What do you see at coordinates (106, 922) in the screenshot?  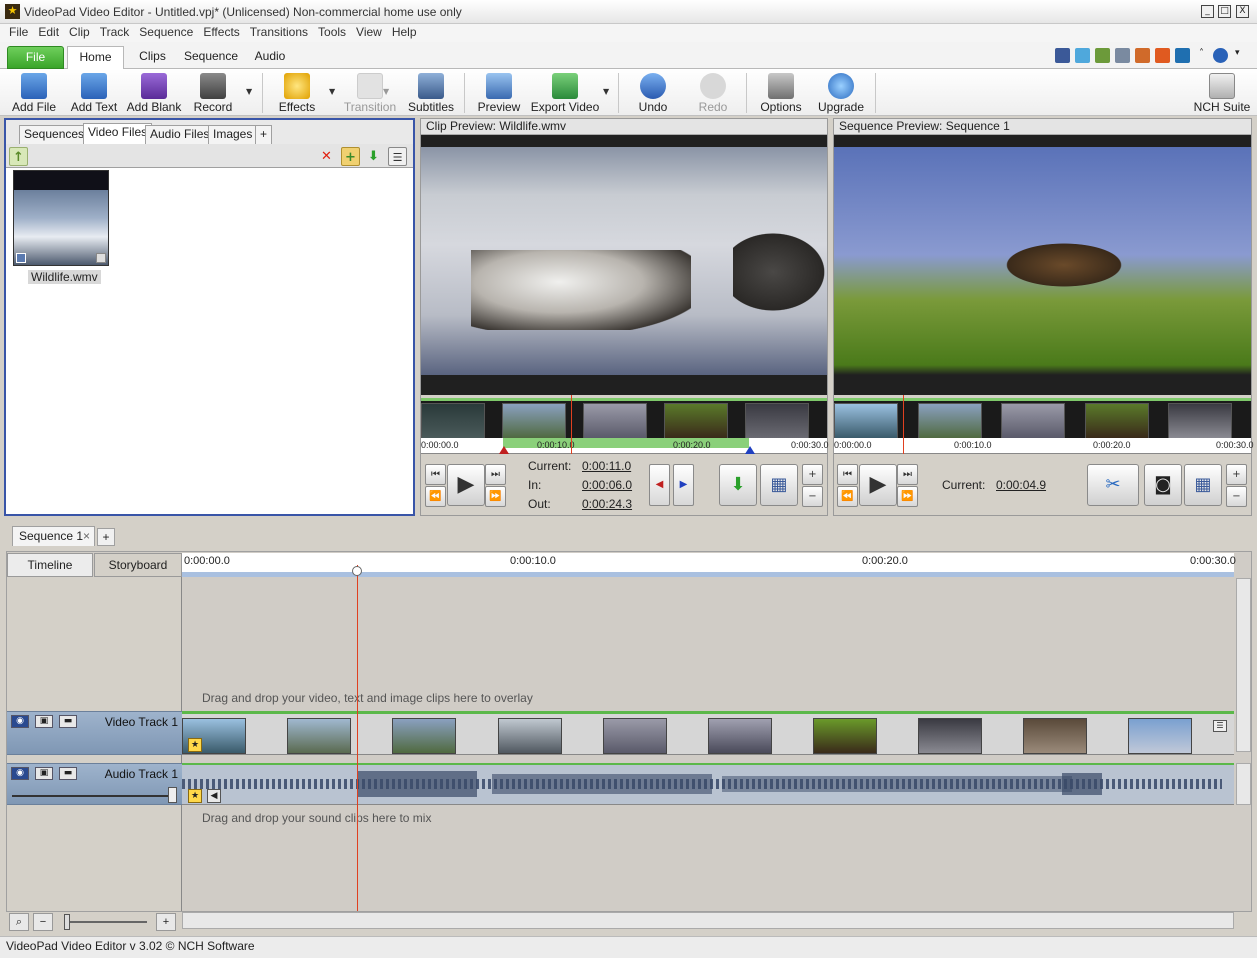 I see `timeline-zoom-slider` at bounding box center [106, 922].